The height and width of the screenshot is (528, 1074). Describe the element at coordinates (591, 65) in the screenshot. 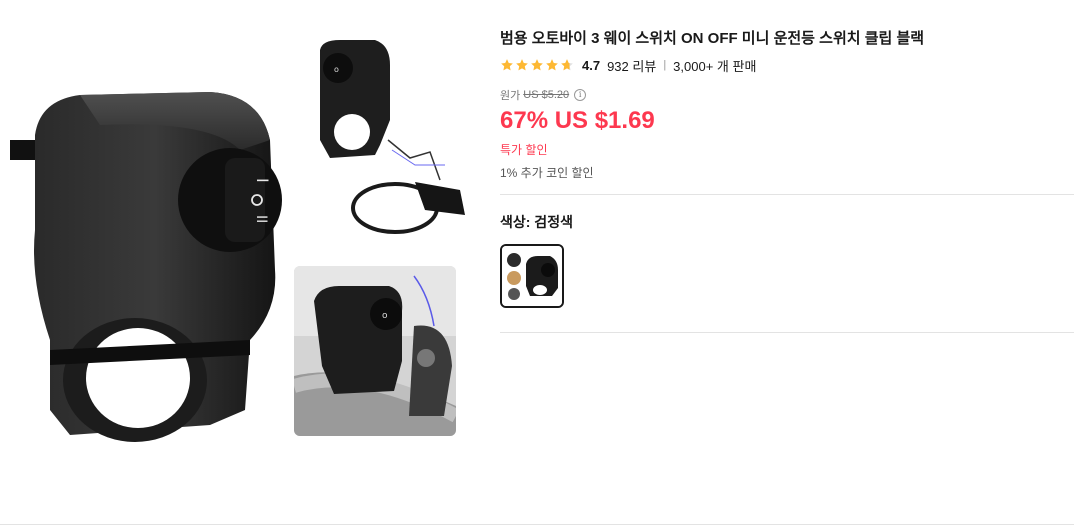

I see `rating-score: 4.7` at that location.